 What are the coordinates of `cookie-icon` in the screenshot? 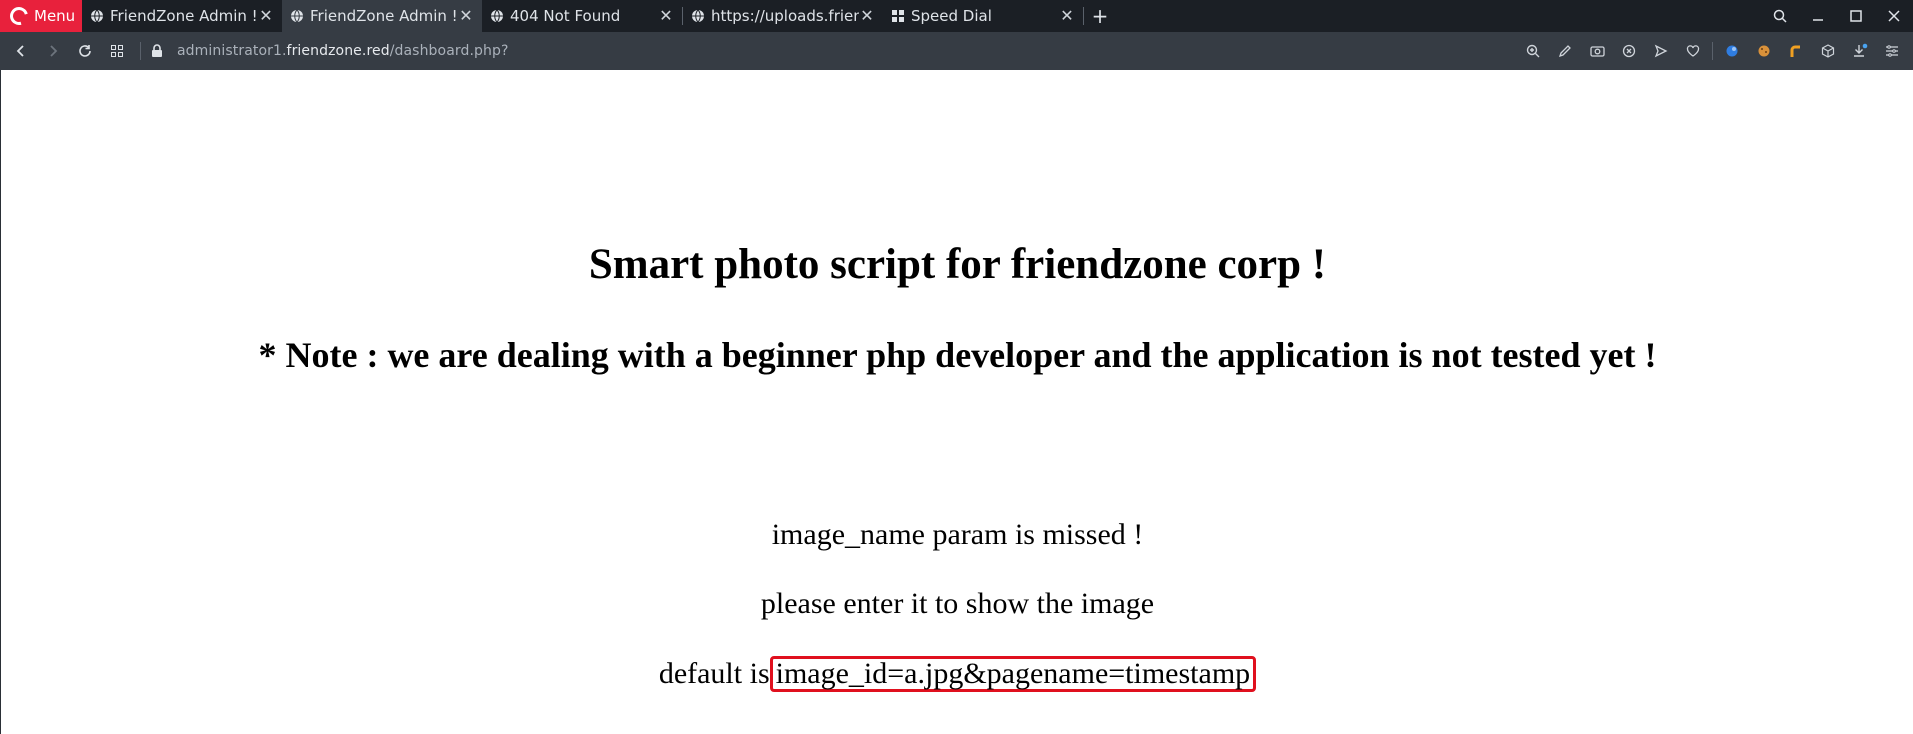 It's located at (1764, 51).